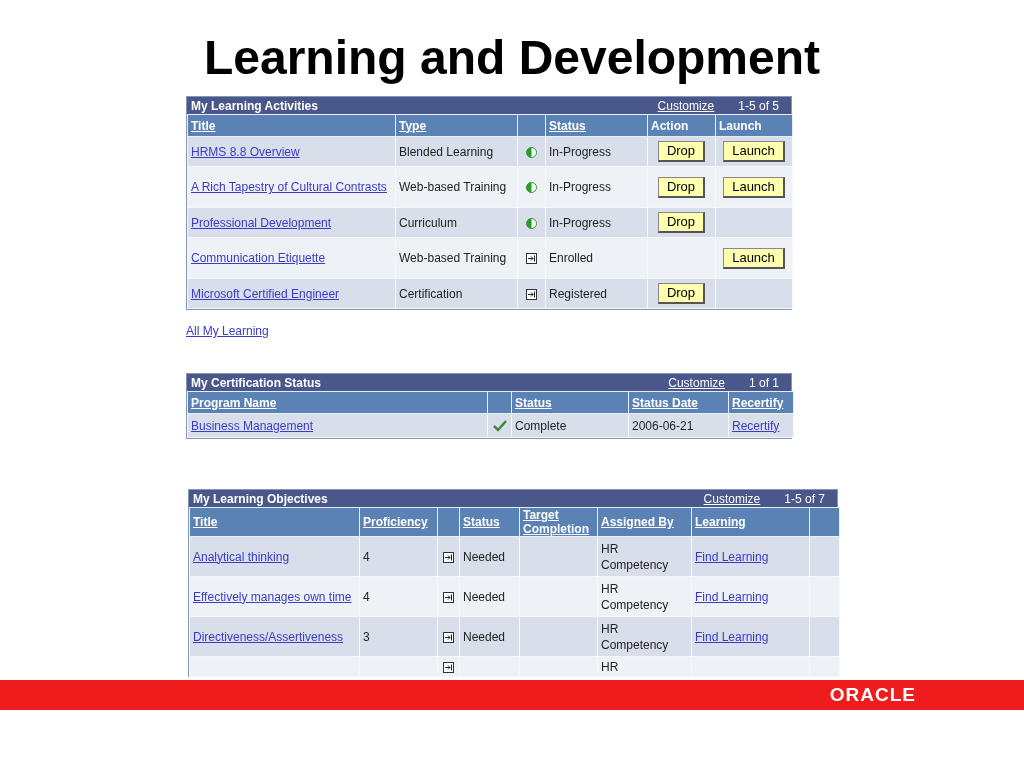 The image size is (1024, 768). What do you see at coordinates (758, 106) in the screenshot?
I see `row-count: 1-5 of 5` at bounding box center [758, 106].